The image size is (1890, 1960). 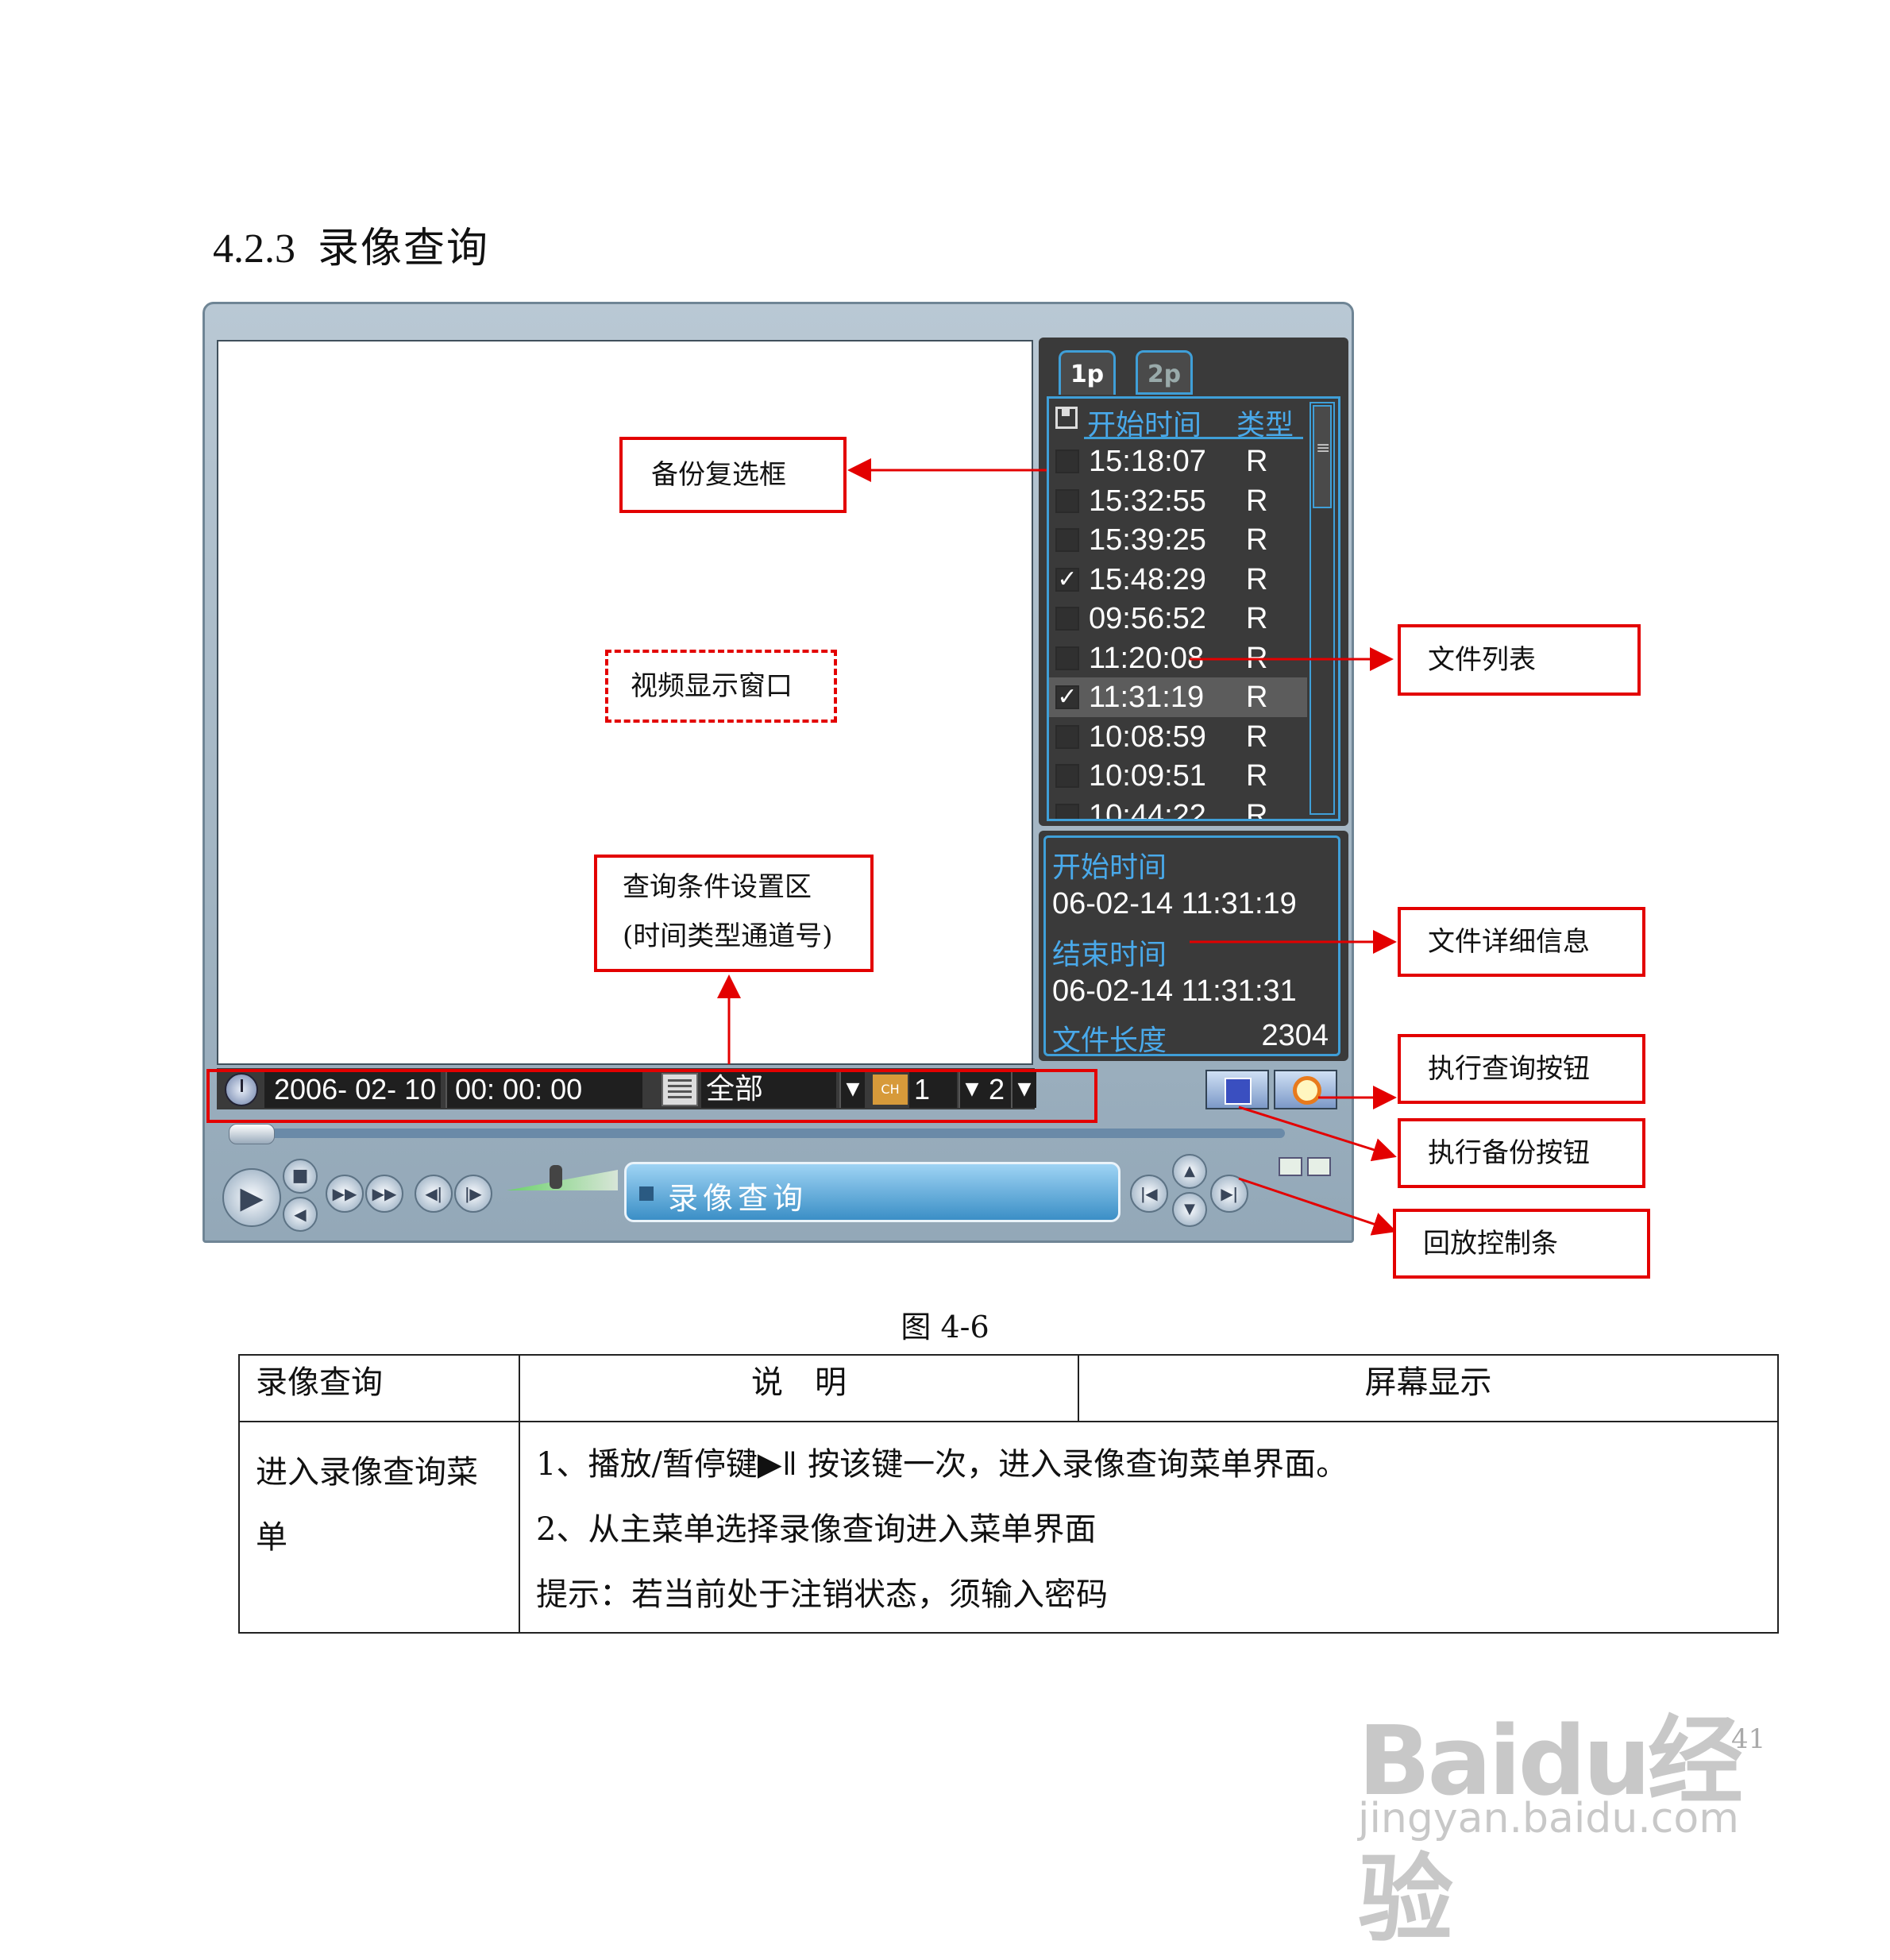 What do you see at coordinates (1748, 1739) in the screenshot?
I see `page-number: 41` at bounding box center [1748, 1739].